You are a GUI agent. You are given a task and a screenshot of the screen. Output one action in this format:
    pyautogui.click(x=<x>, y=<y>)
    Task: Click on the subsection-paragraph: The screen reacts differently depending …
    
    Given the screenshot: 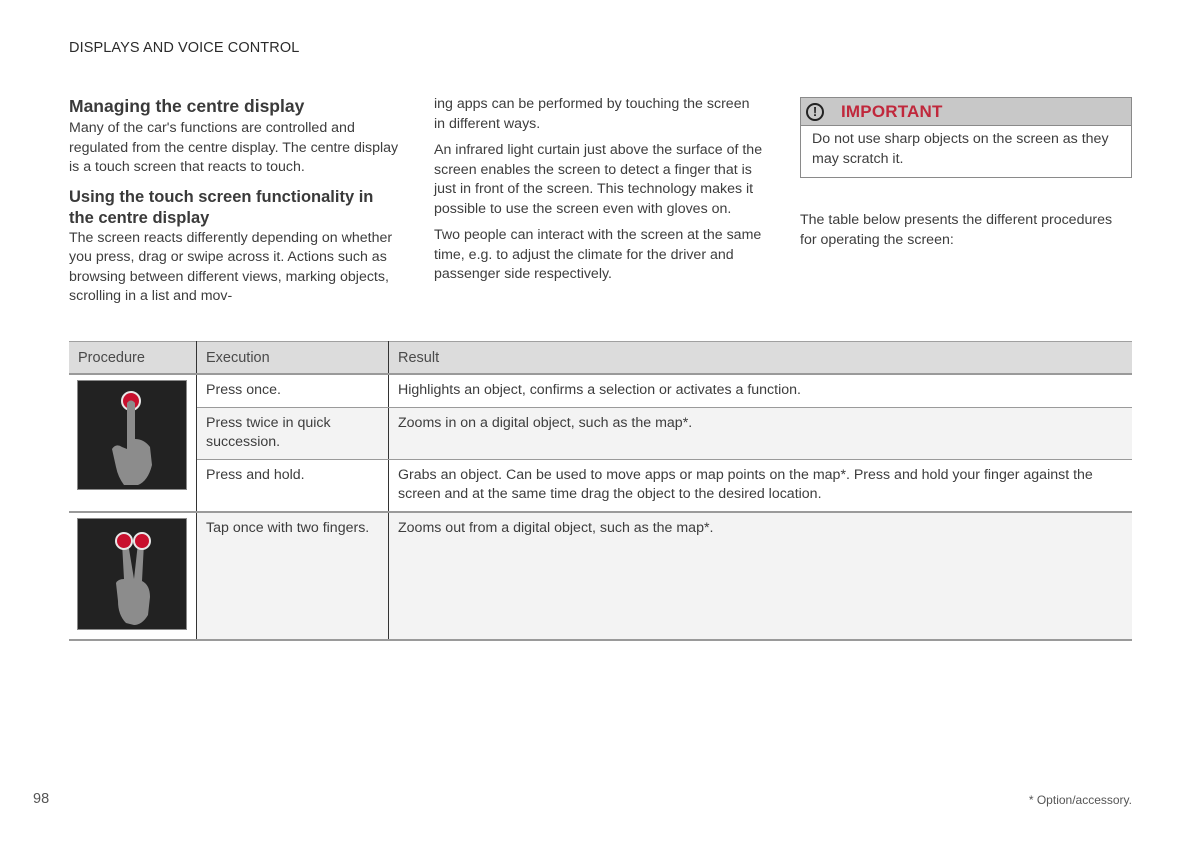 What is the action you would take?
    pyautogui.click(x=231, y=267)
    